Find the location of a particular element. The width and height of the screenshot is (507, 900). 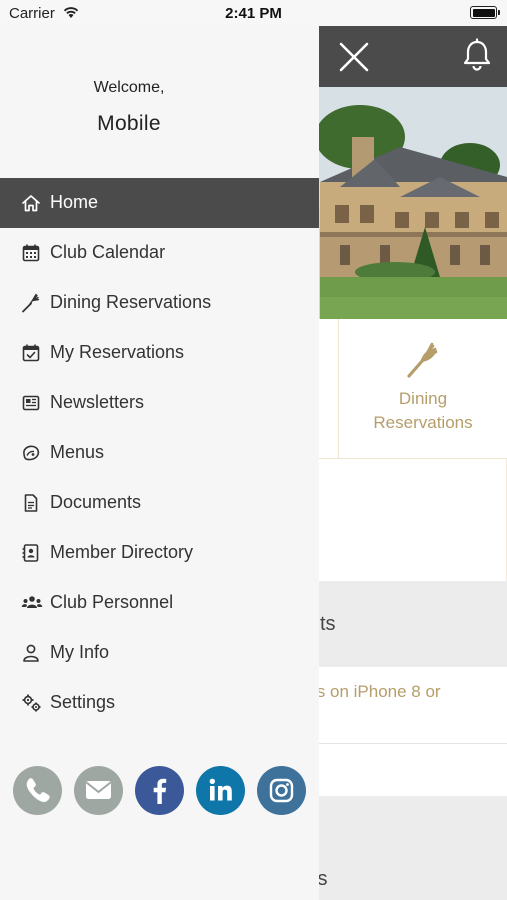

menu-item-label: Dining Reservations is located at coordinates (131, 302).